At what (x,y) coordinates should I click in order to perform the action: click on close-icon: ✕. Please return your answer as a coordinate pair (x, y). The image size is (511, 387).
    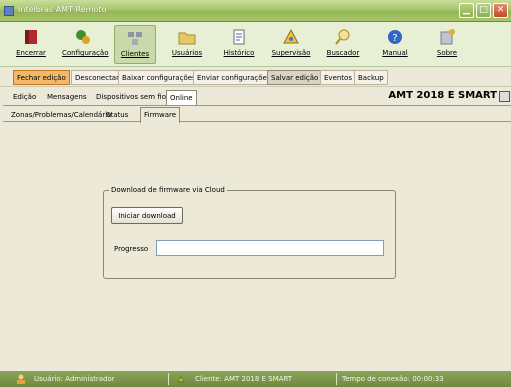
    Looking at the image, I should click on (500, 10).